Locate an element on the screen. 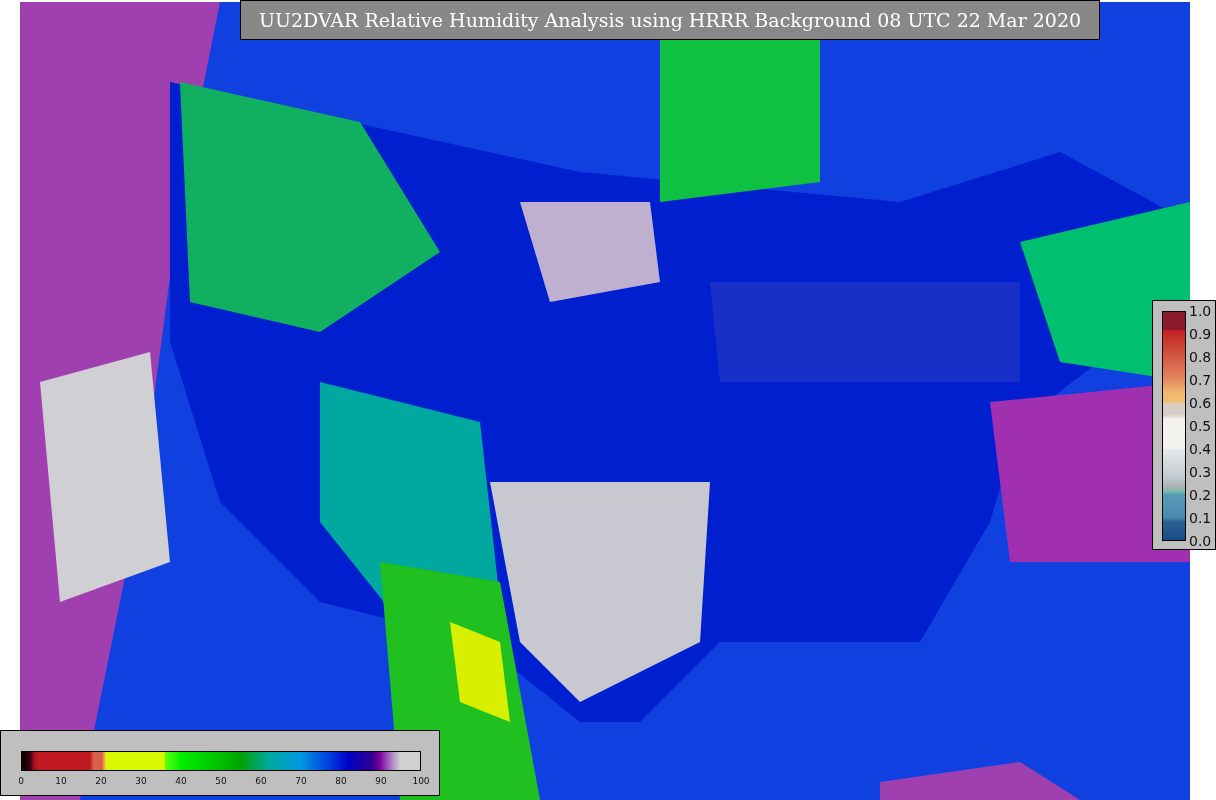 Image resolution: width=1216 pixels, height=800 pixels. tick-label: 0.4 is located at coordinates (1200, 449).